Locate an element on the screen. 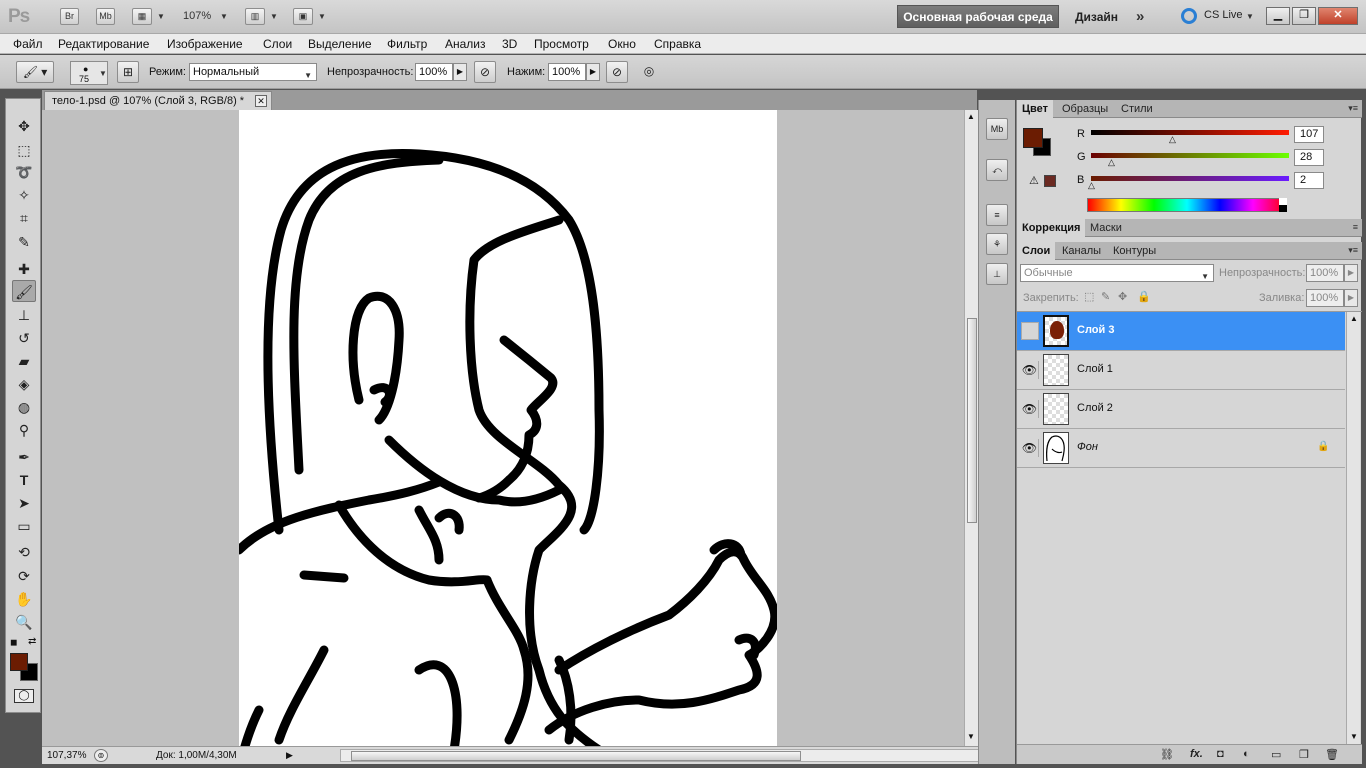 The image size is (1366, 768). brush-panel-toggle: ⊞ is located at coordinates (128, 72).